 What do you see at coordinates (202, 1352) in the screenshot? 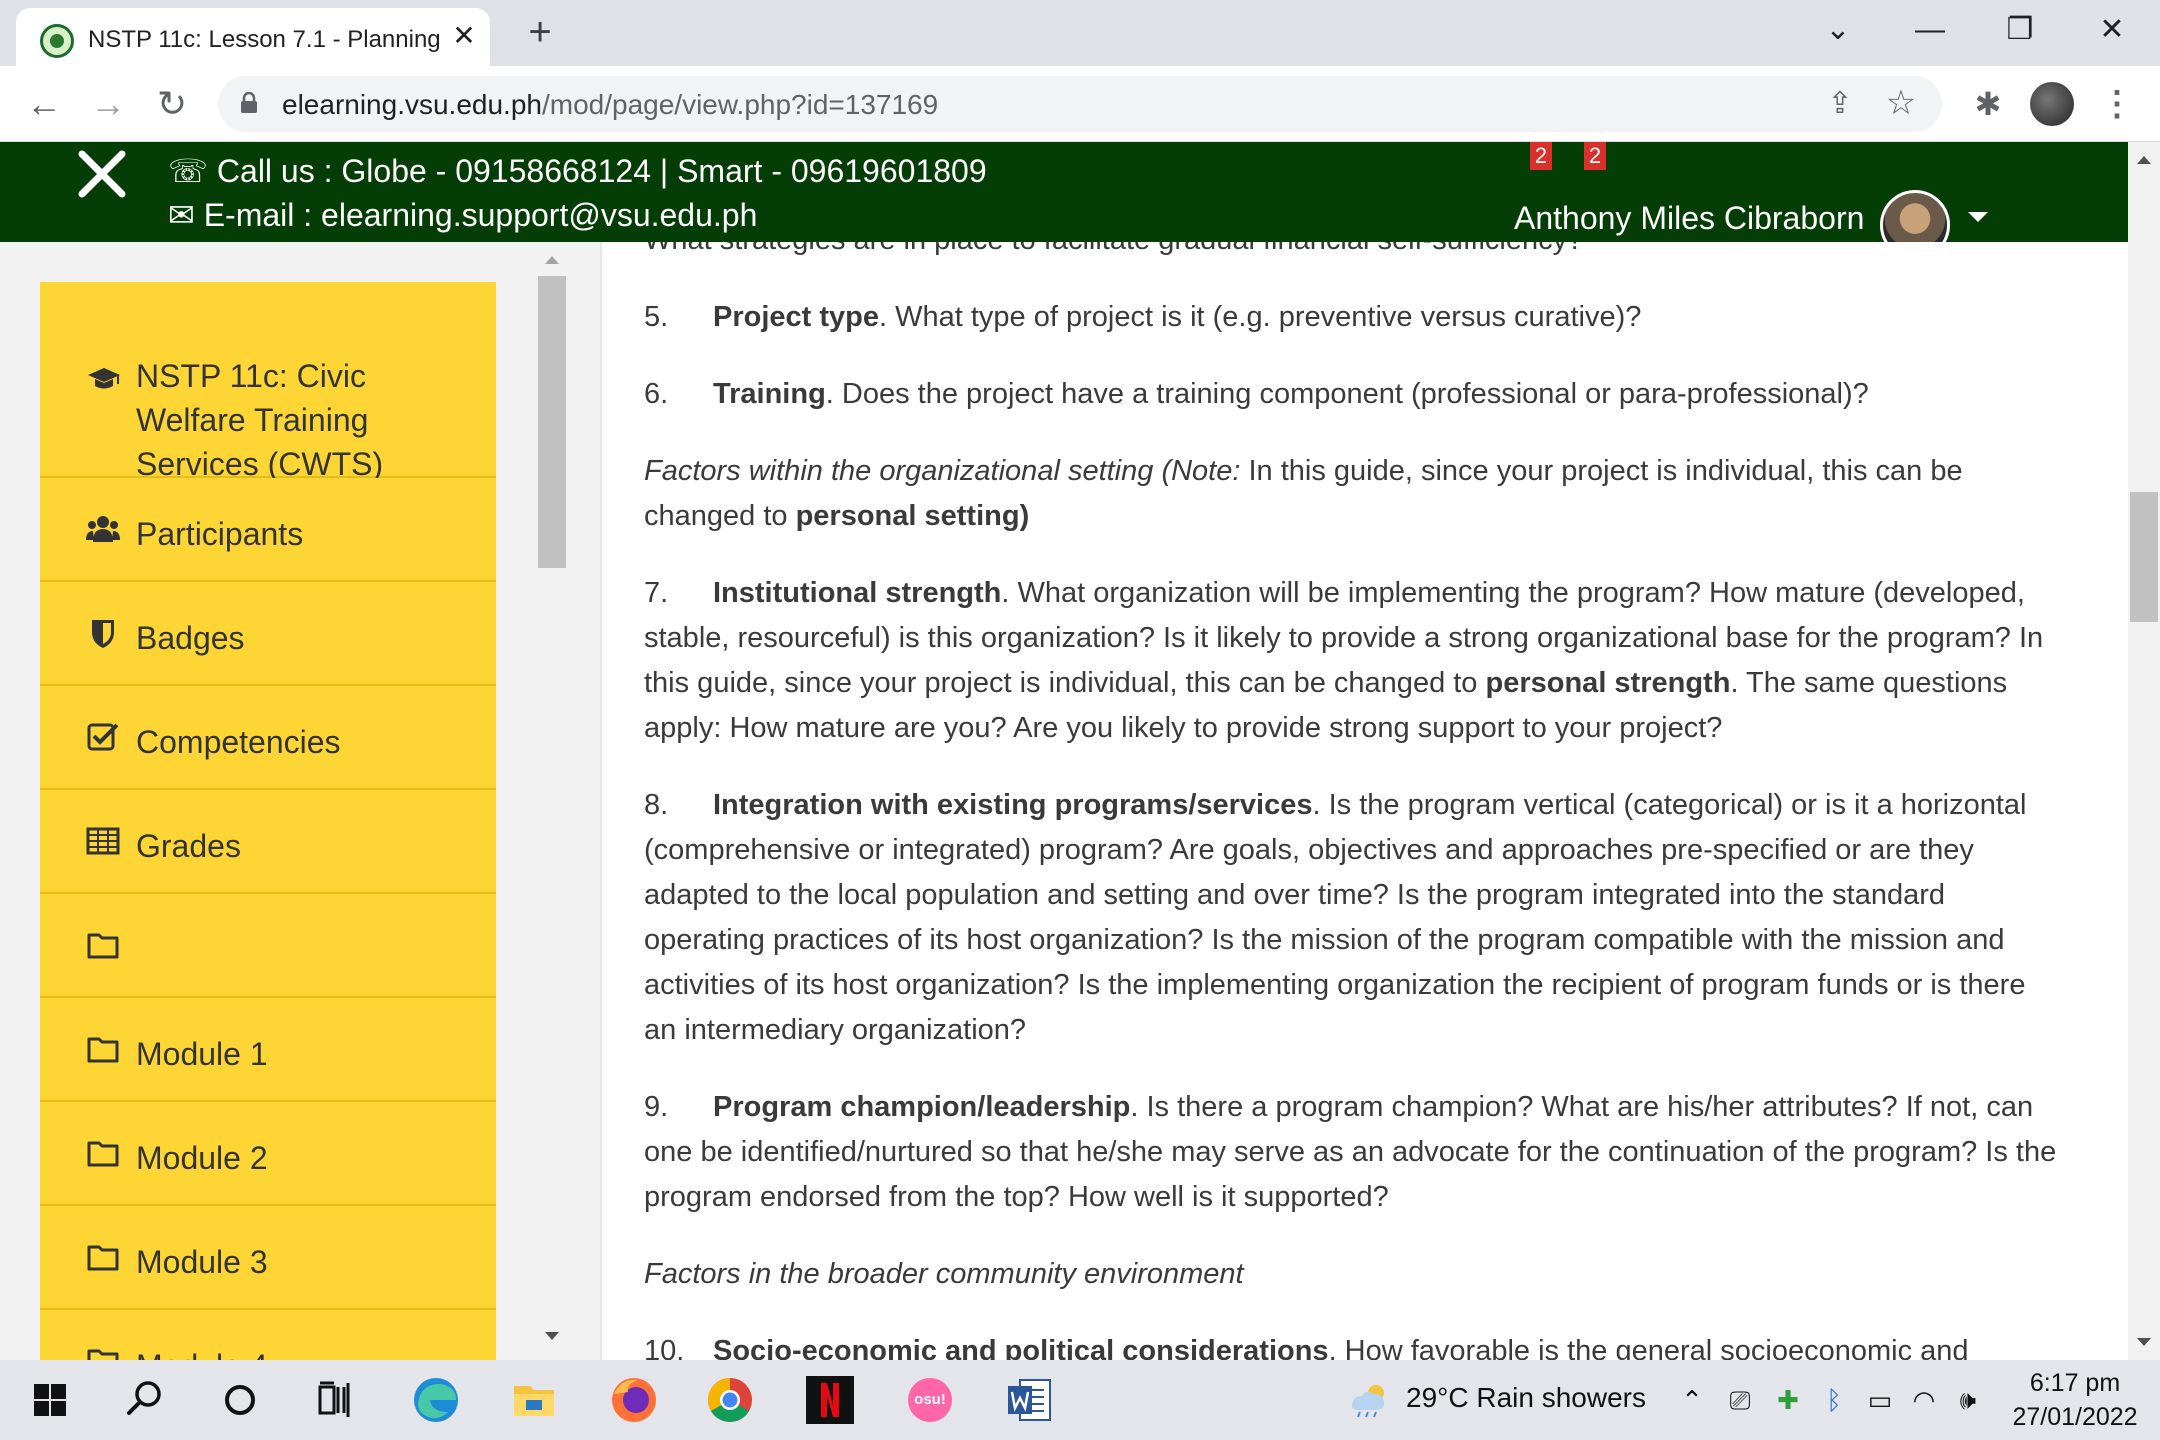
I see `nav-item-label: Module 4` at bounding box center [202, 1352].